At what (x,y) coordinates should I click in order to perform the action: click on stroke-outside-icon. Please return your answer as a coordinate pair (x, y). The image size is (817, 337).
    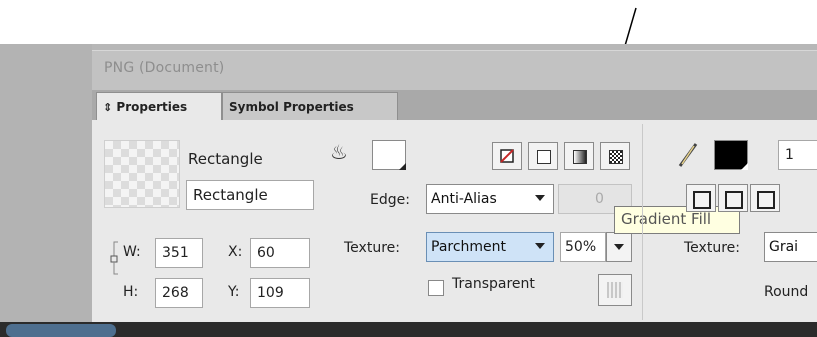
    Looking at the image, I should click on (766, 200).